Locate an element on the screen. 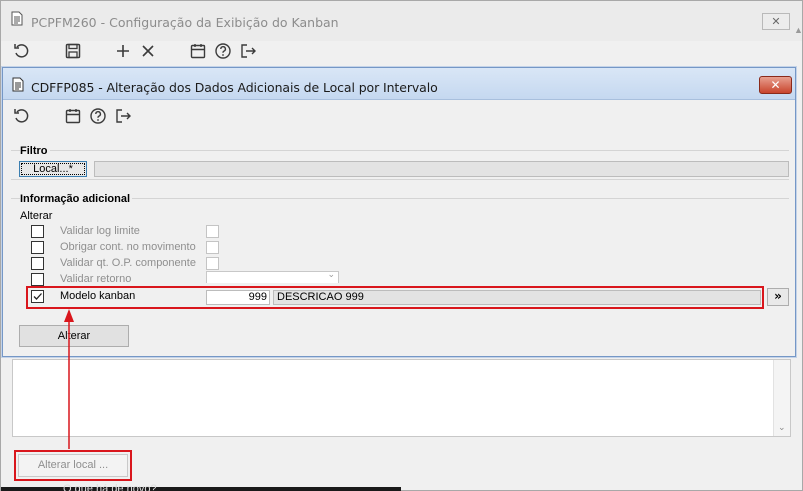  checkmark-icon is located at coordinates (37, 296).